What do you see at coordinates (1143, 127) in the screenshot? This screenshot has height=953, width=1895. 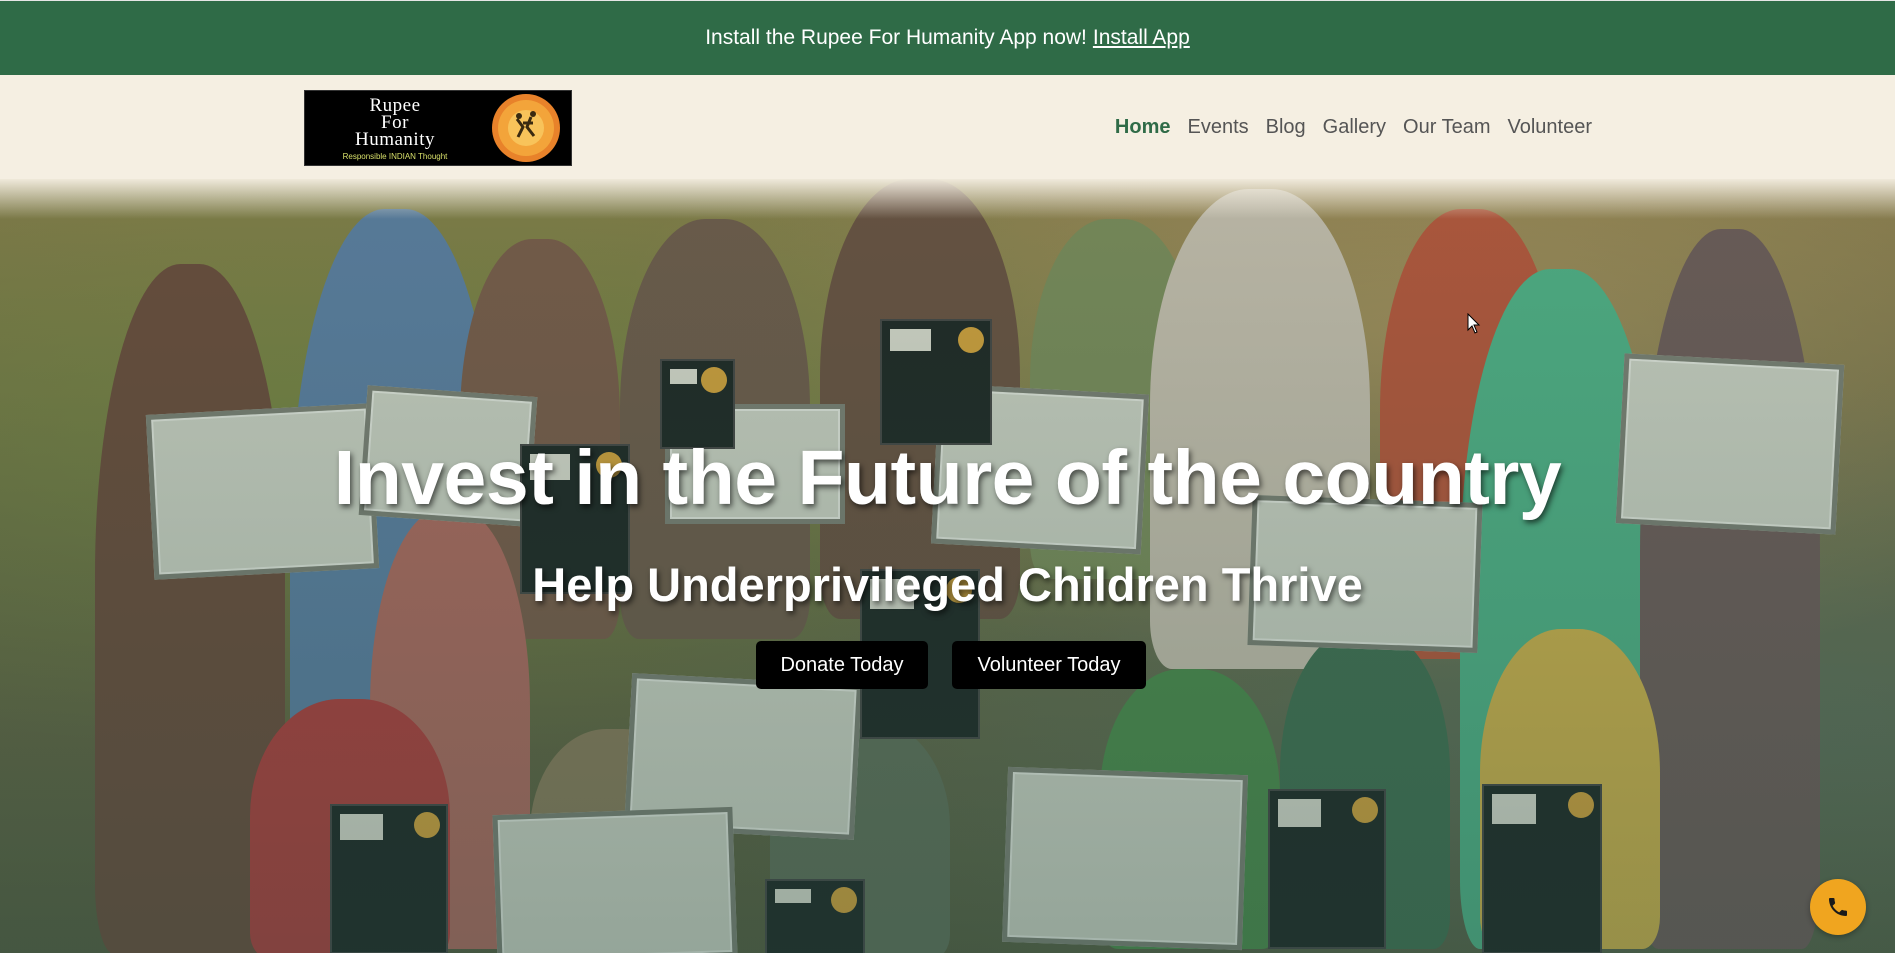 I see `nav-home: Home` at bounding box center [1143, 127].